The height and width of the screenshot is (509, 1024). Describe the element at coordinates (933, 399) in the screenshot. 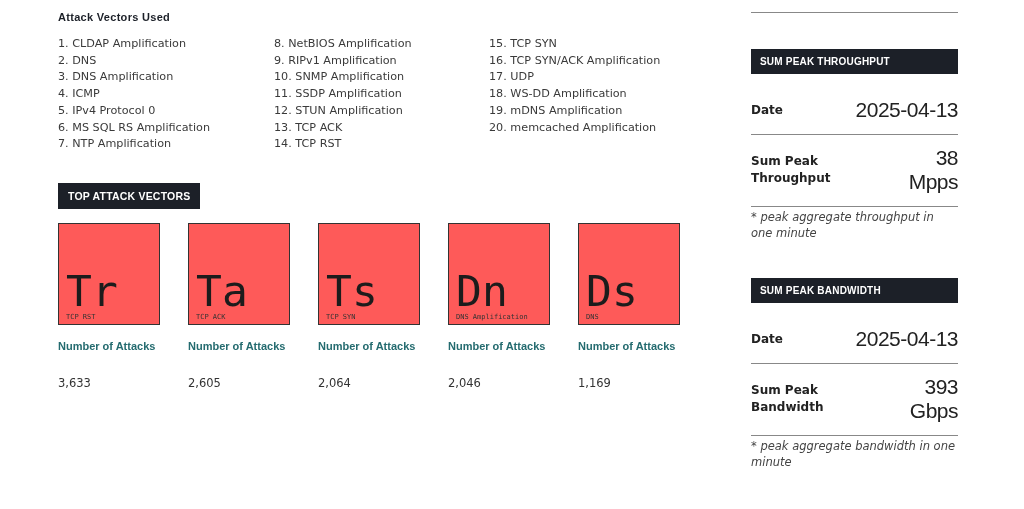

I see `stat-value: 393 Gbps` at that location.